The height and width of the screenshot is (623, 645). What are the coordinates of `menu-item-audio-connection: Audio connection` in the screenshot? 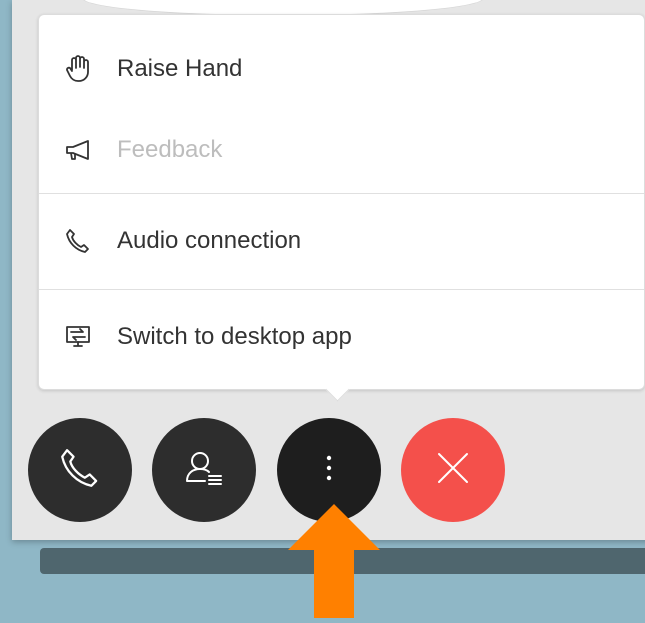 It's located at (341, 241).